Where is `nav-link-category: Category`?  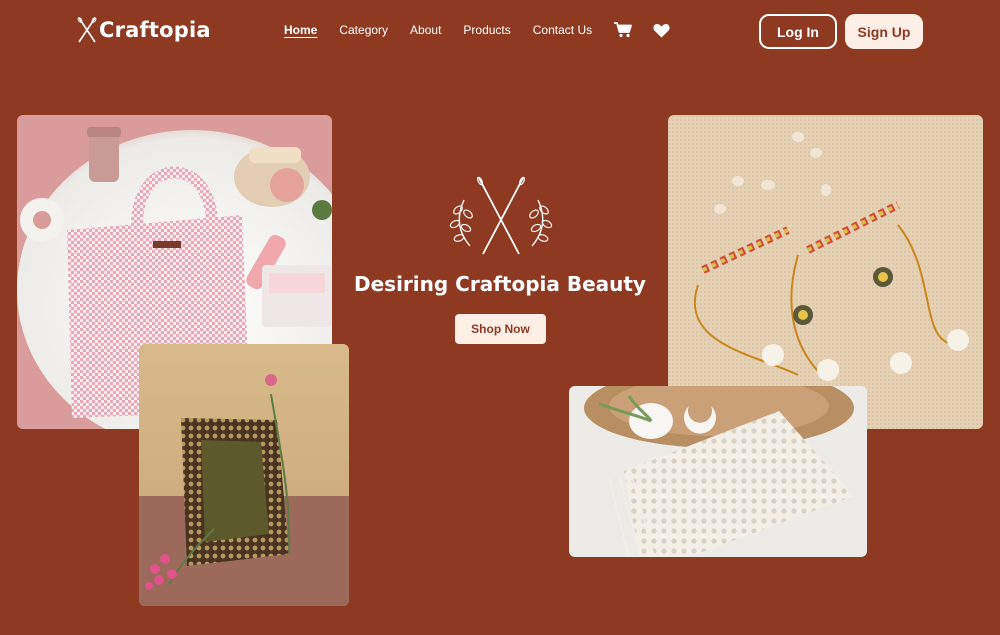 nav-link-category: Category is located at coordinates (363, 30).